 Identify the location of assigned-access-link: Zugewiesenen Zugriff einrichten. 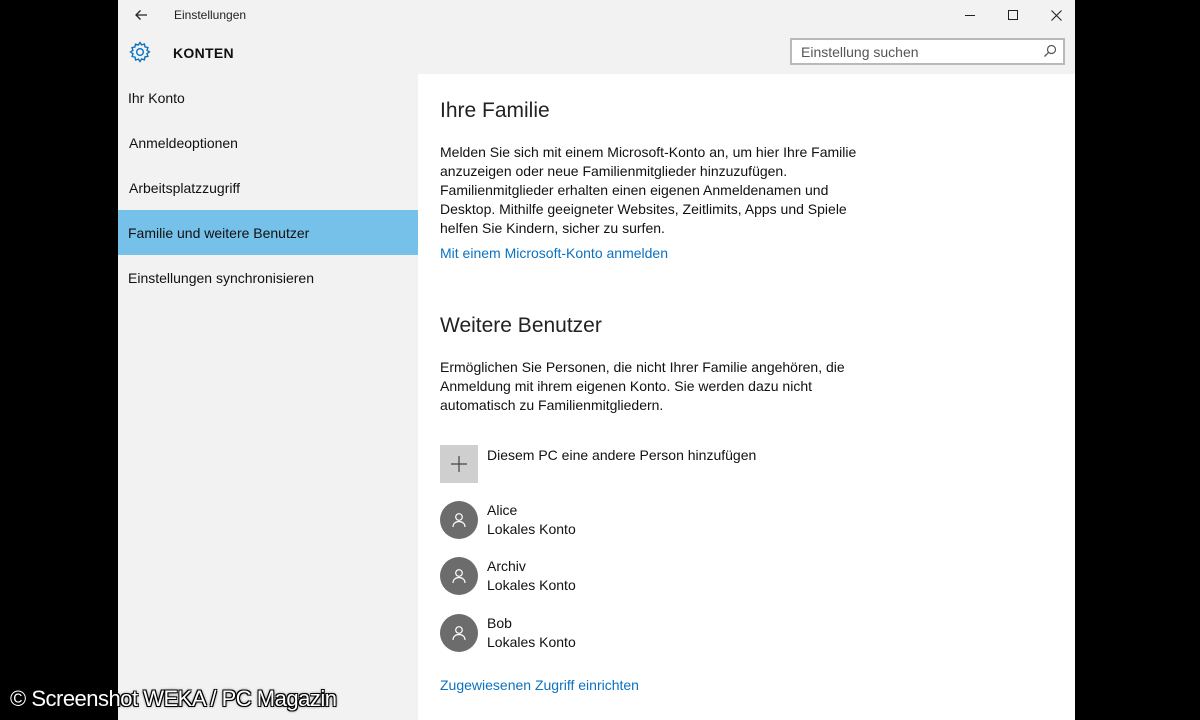
(539, 685).